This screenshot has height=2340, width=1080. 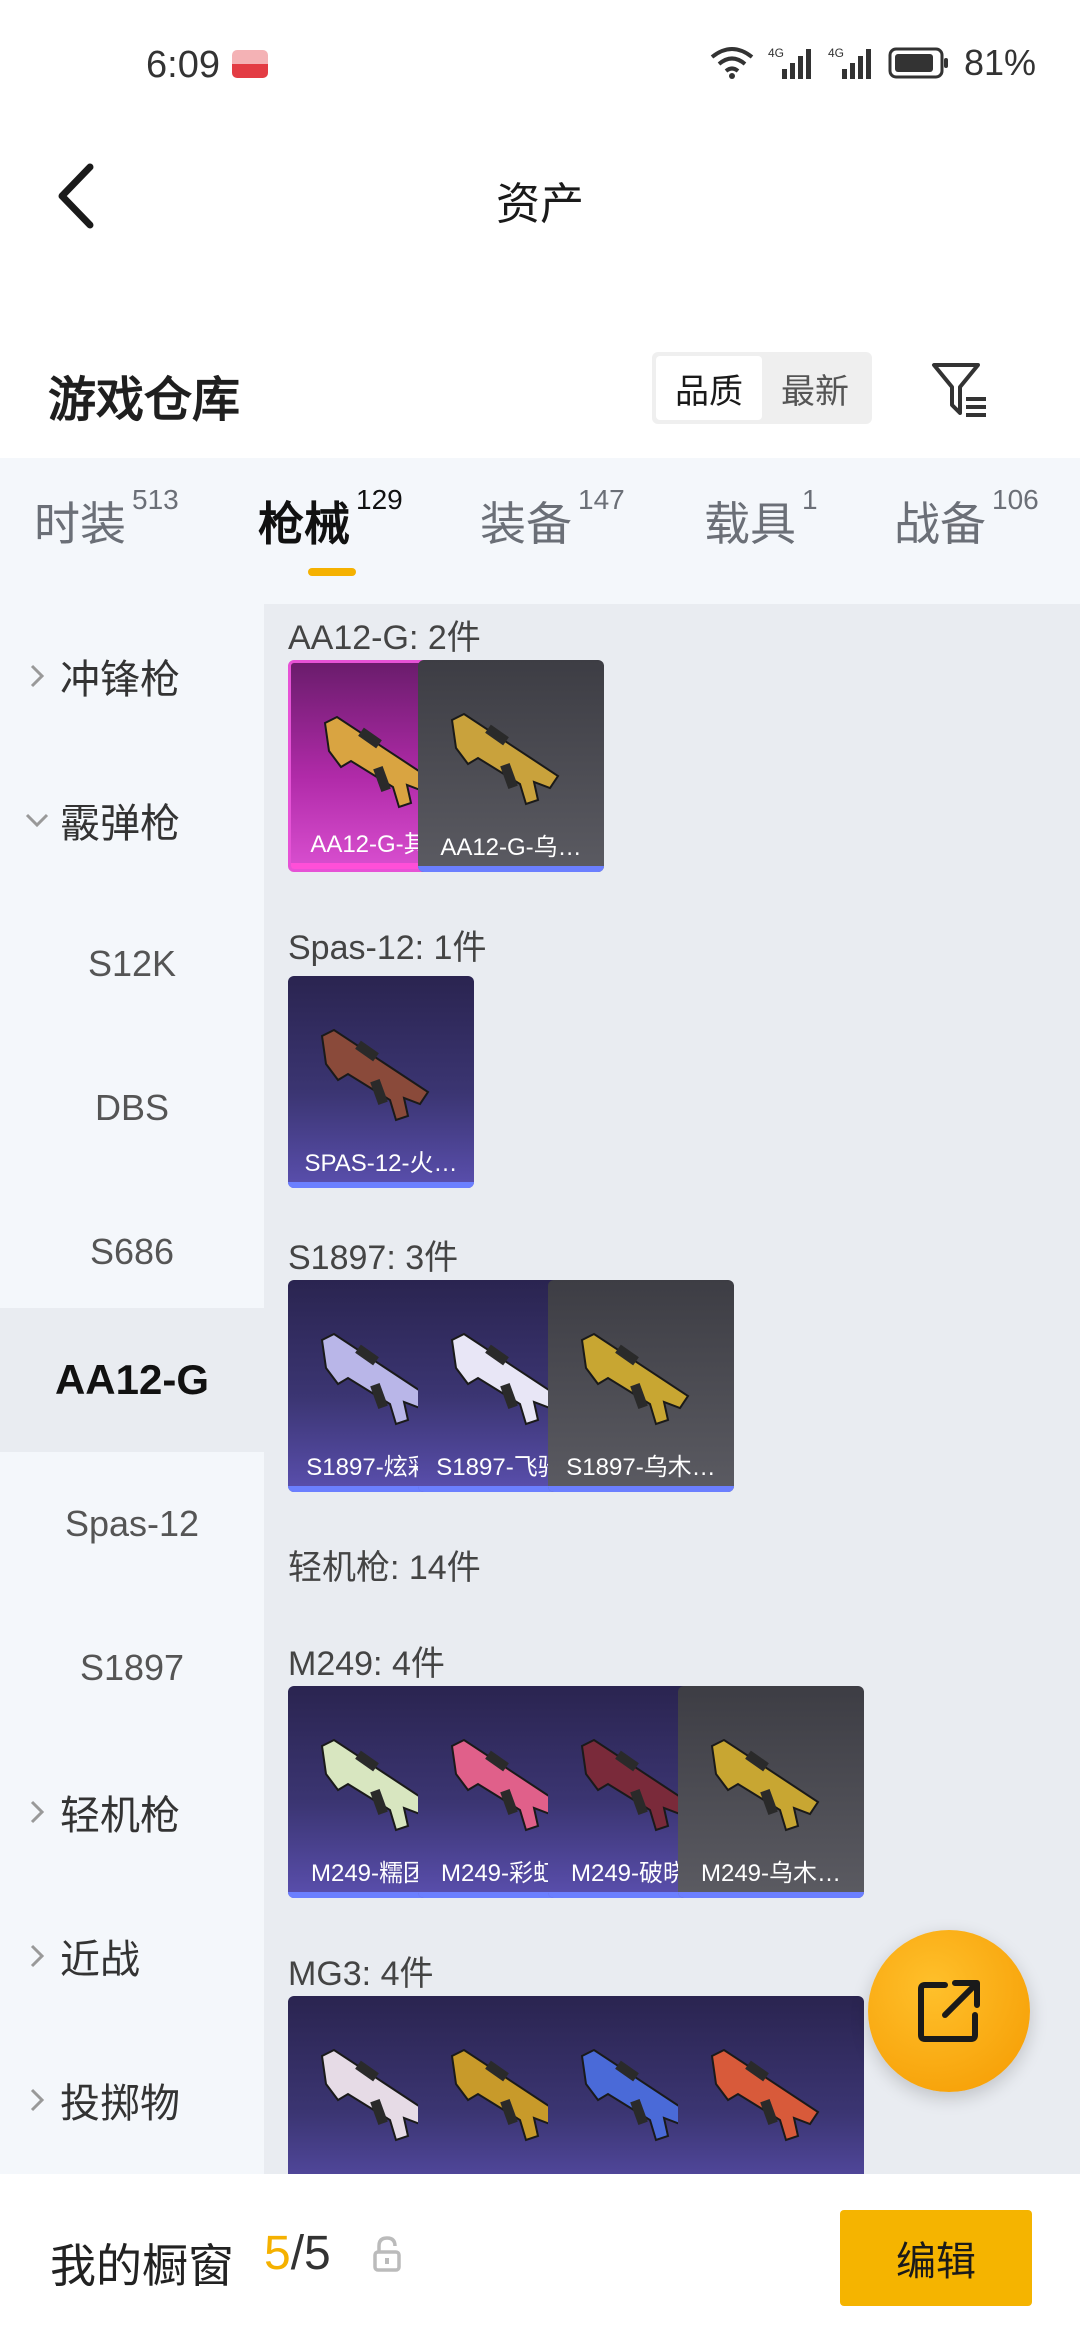 What do you see at coordinates (132, 820) in the screenshot?
I see `sidebar-item-shotgun: 霰弹枪` at bounding box center [132, 820].